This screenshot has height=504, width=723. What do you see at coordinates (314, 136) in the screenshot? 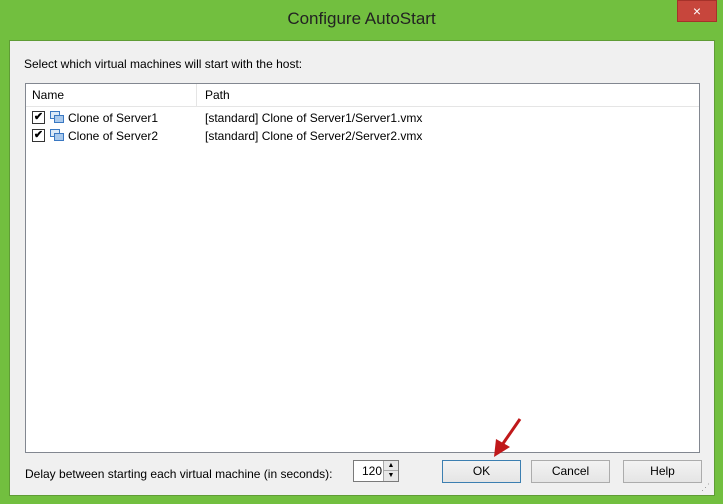
I see `vm-path: [standard] Clone of Server2/Server2.vmx` at bounding box center [314, 136].